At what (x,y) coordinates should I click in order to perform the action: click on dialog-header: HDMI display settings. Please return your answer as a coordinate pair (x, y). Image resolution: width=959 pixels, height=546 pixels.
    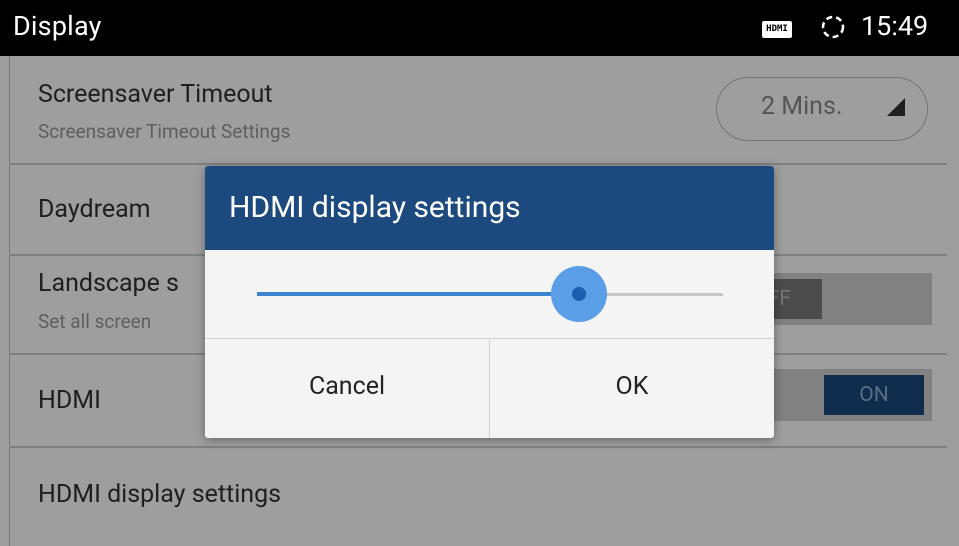
    Looking at the image, I should click on (489, 208).